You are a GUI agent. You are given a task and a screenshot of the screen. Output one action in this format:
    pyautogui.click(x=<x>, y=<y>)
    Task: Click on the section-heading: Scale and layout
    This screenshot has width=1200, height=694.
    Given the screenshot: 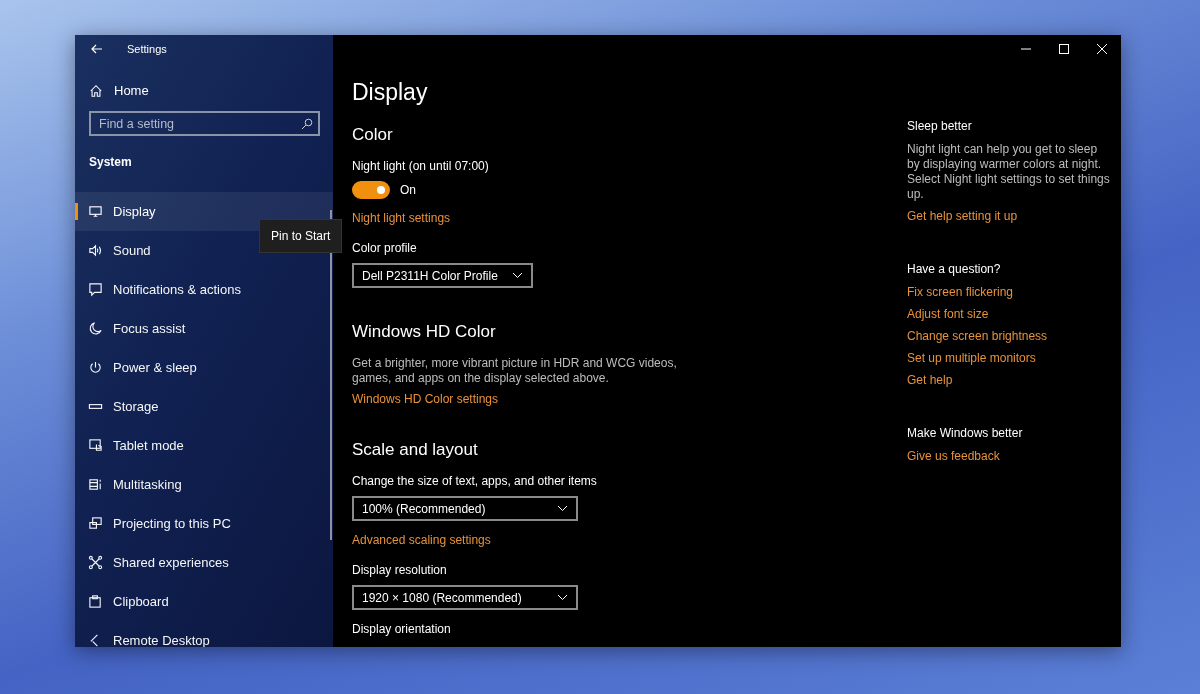 What is the action you would take?
    pyautogui.click(x=415, y=450)
    